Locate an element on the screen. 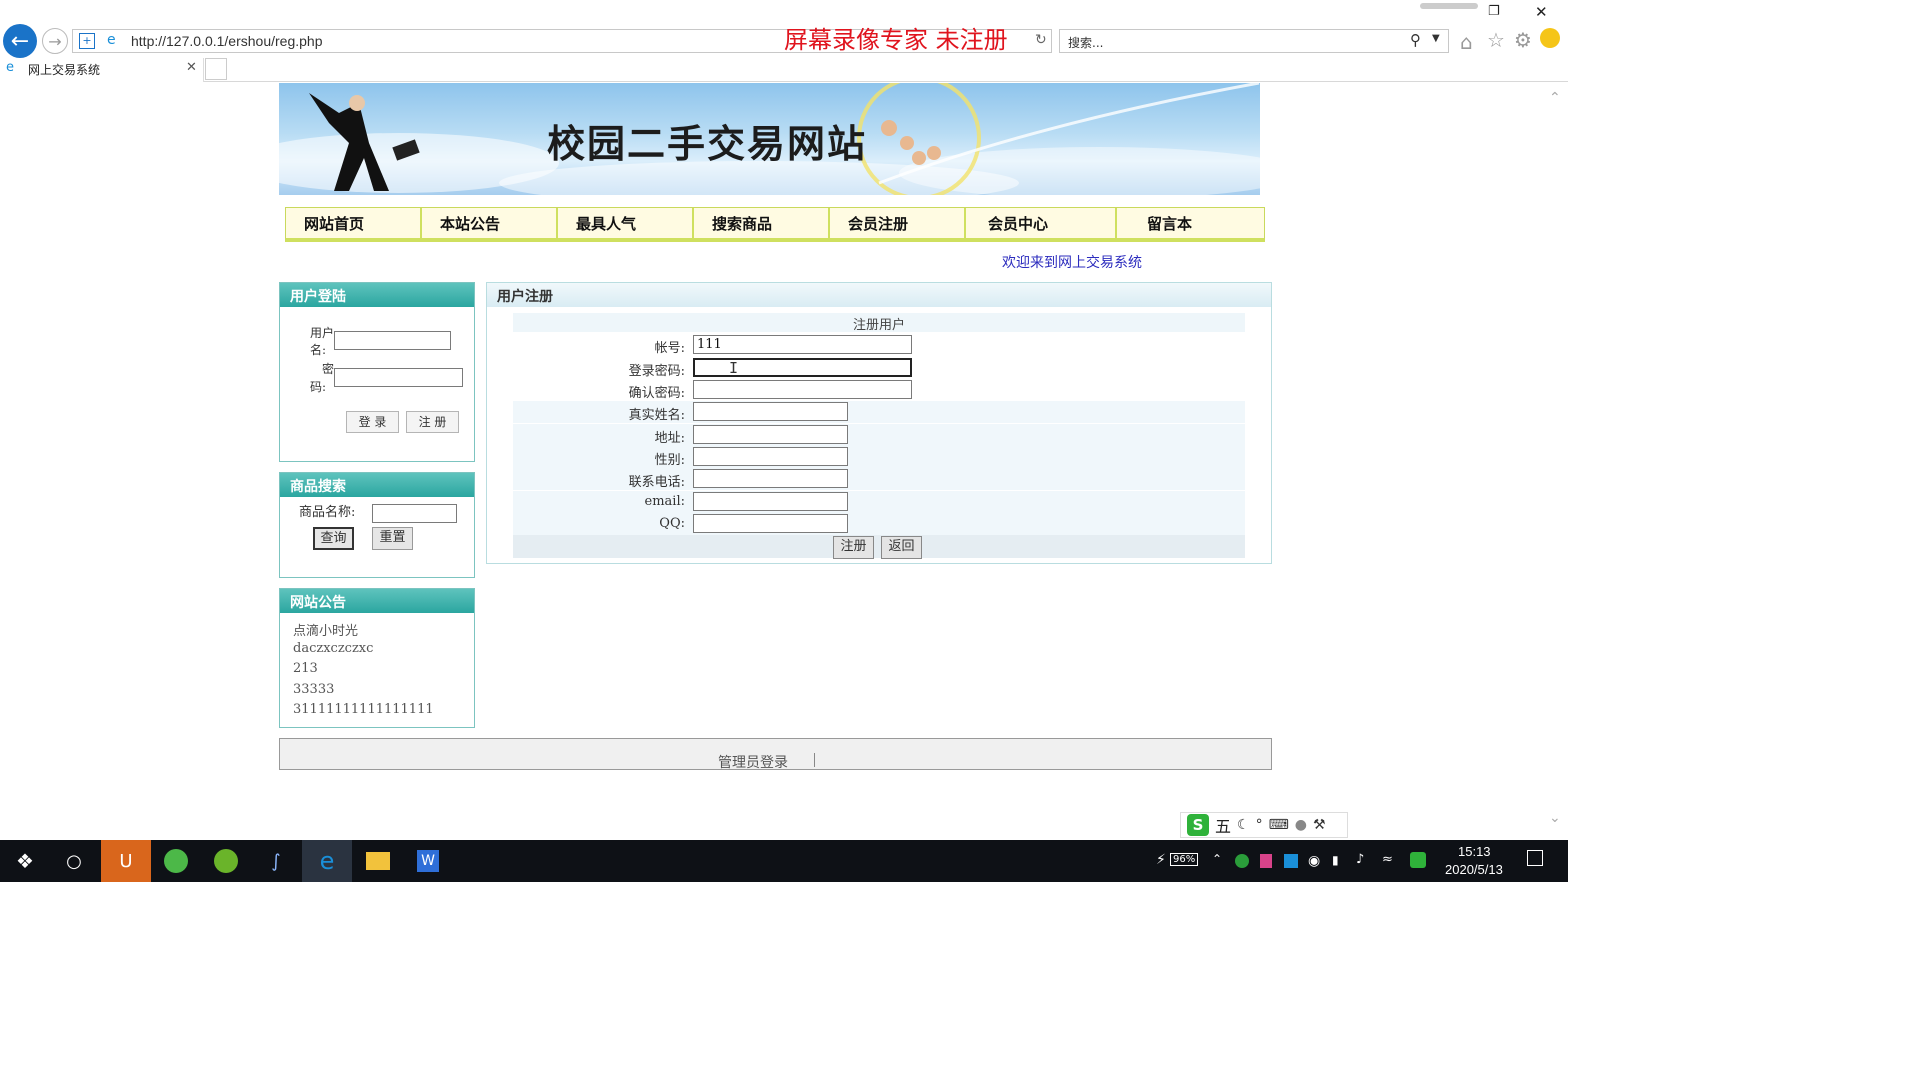 This screenshot has height=1080, width=1920. nav-guestbook: 留言本 is located at coordinates (1190, 223).